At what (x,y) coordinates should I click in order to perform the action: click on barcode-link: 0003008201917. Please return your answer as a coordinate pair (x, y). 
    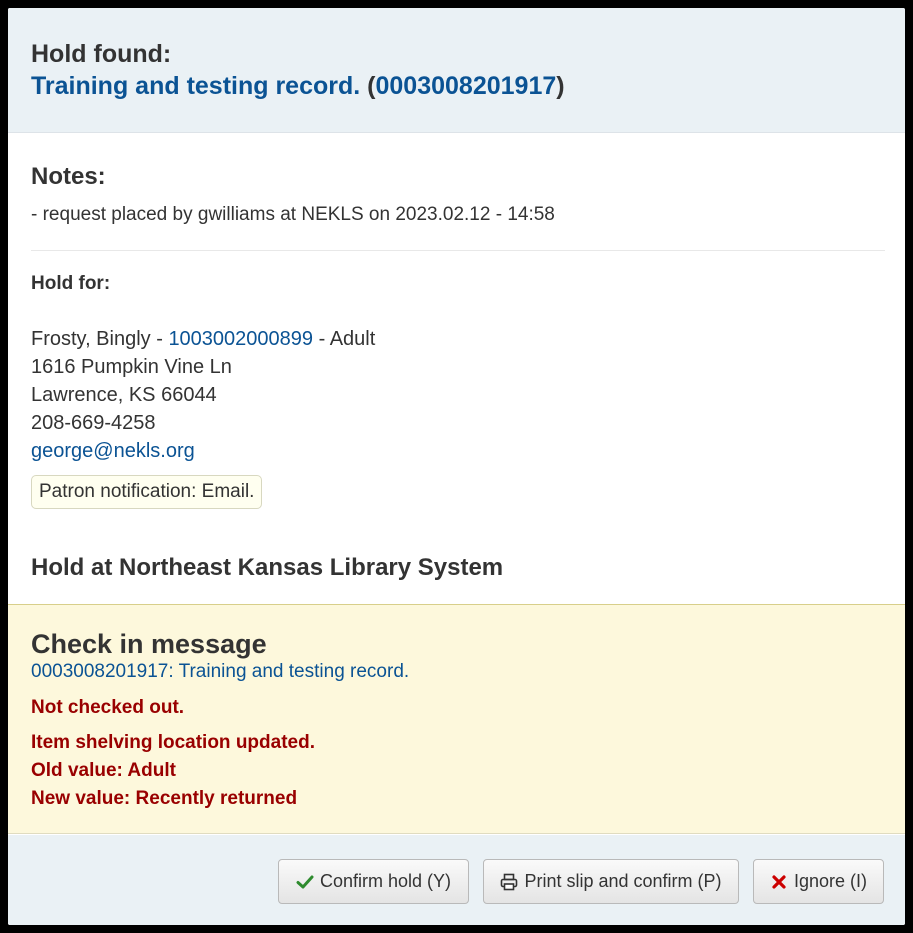
    Looking at the image, I should click on (466, 86).